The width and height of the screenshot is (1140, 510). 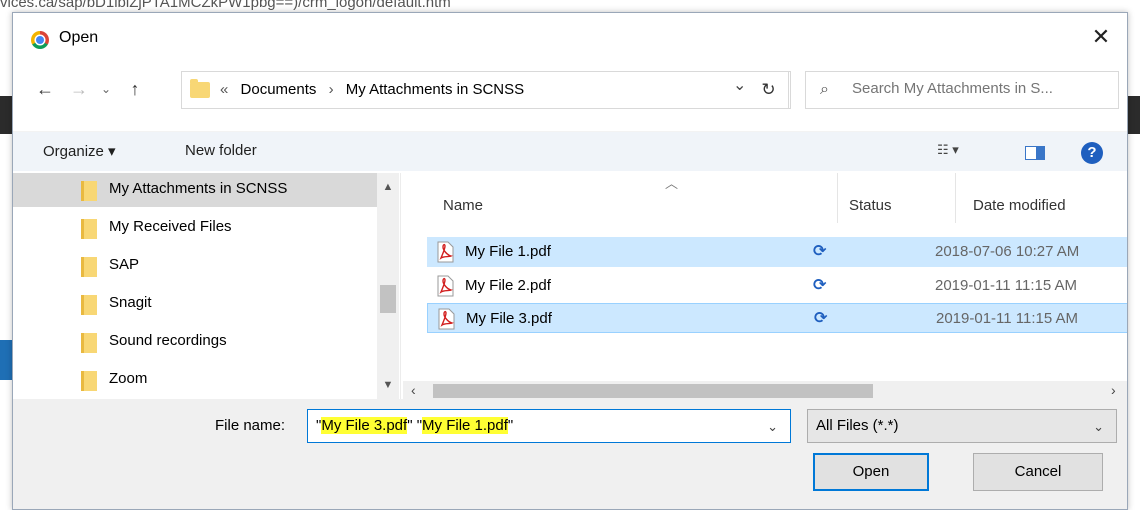 What do you see at coordinates (1019, 205) in the screenshot?
I see `column-header-date-modified: Date modified` at bounding box center [1019, 205].